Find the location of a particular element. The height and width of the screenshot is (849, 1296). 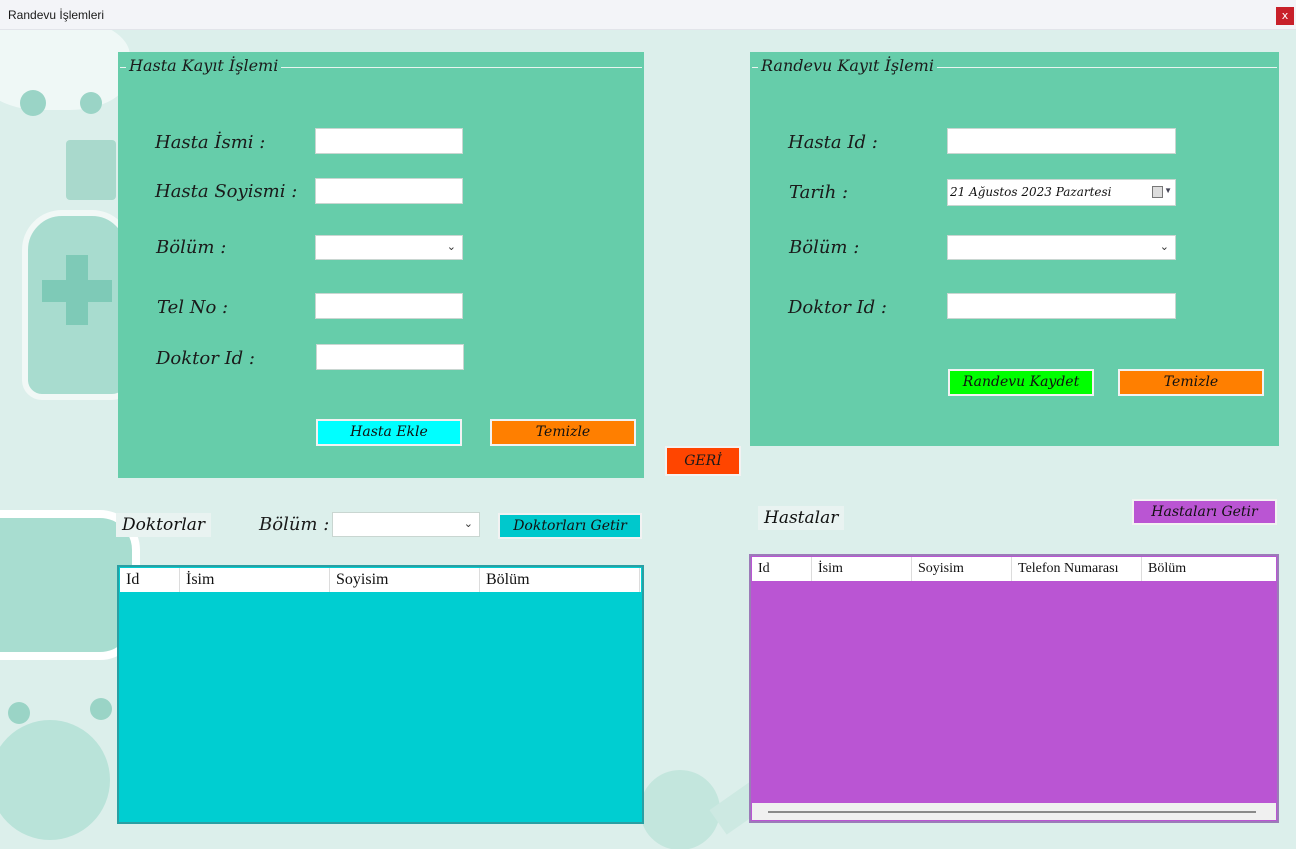

geri-button: GERİ is located at coordinates (703, 461).